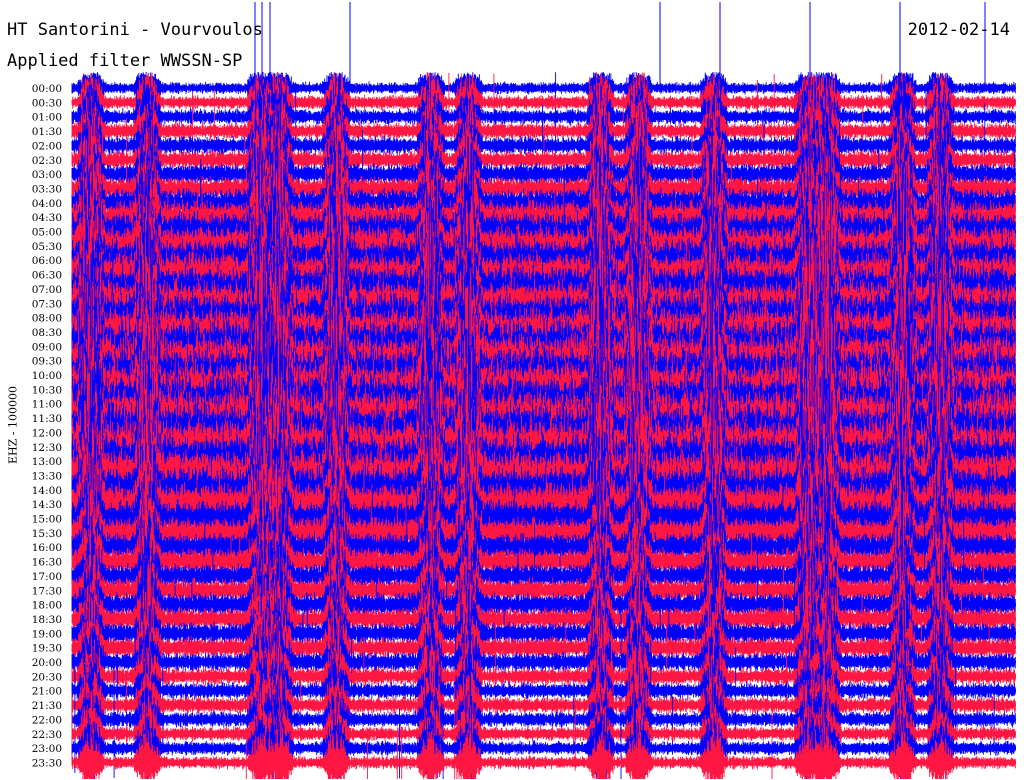 This screenshot has width=1024, height=780. I want to click on row-time-label: 03:30, so click(47, 189).